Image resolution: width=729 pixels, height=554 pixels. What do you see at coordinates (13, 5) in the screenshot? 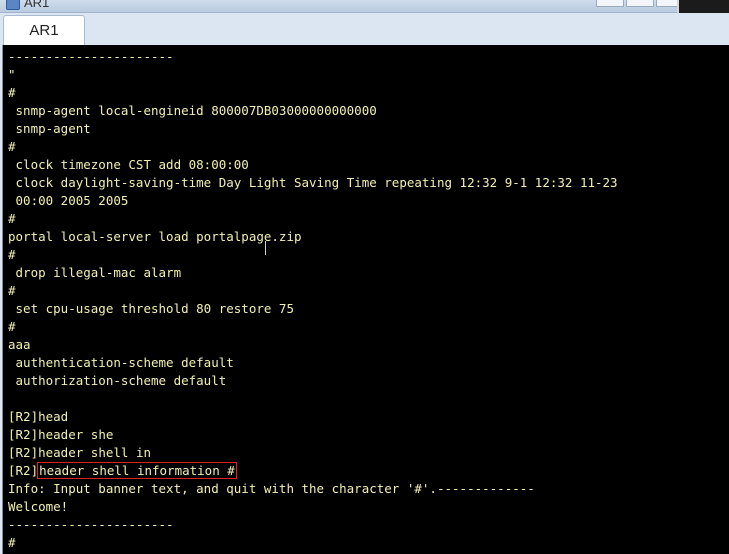
I see `app-icon` at bounding box center [13, 5].